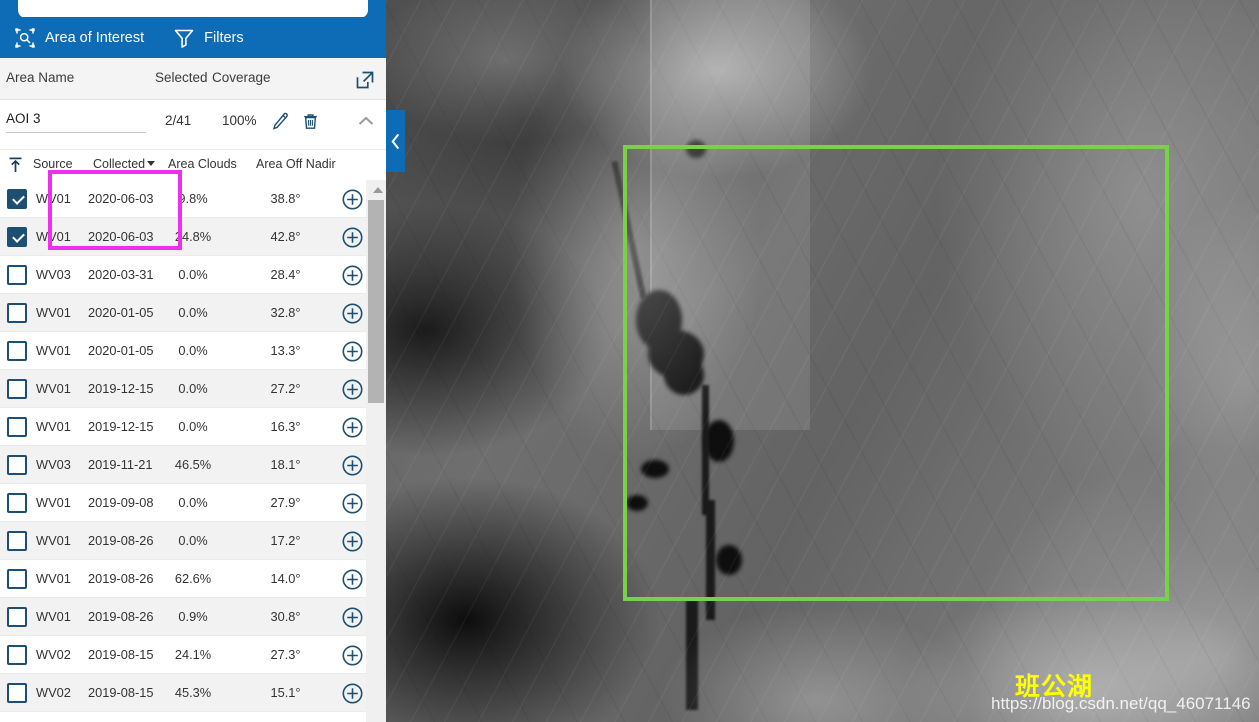  I want to click on cell-area-clouds: 62.6%, so click(193, 578).